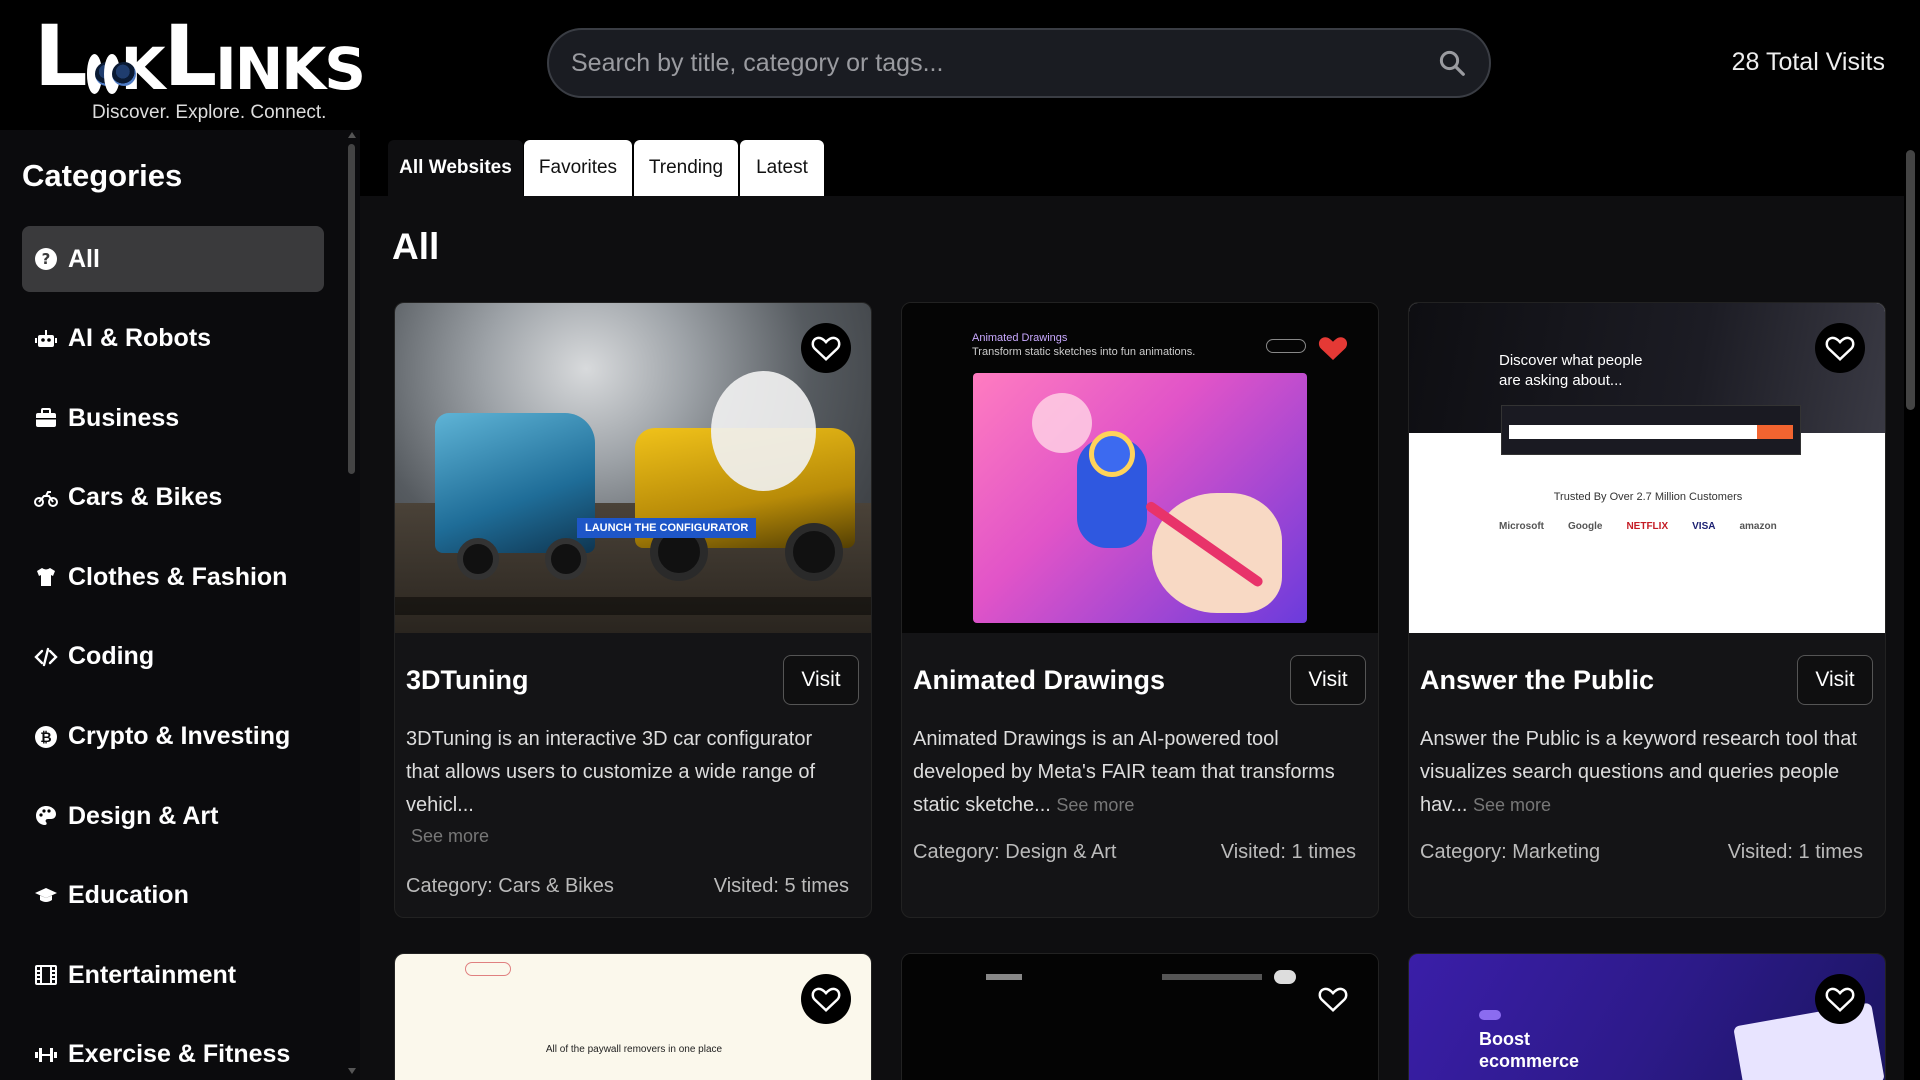 This screenshot has width=1920, height=1080. Describe the element at coordinates (140, 338) in the screenshot. I see `category-label: AI & Robots` at that location.